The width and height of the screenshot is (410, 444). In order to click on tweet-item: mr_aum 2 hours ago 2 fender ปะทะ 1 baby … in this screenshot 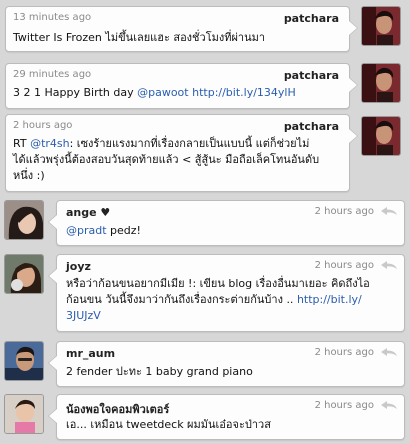, I will do `click(205, 365)`.